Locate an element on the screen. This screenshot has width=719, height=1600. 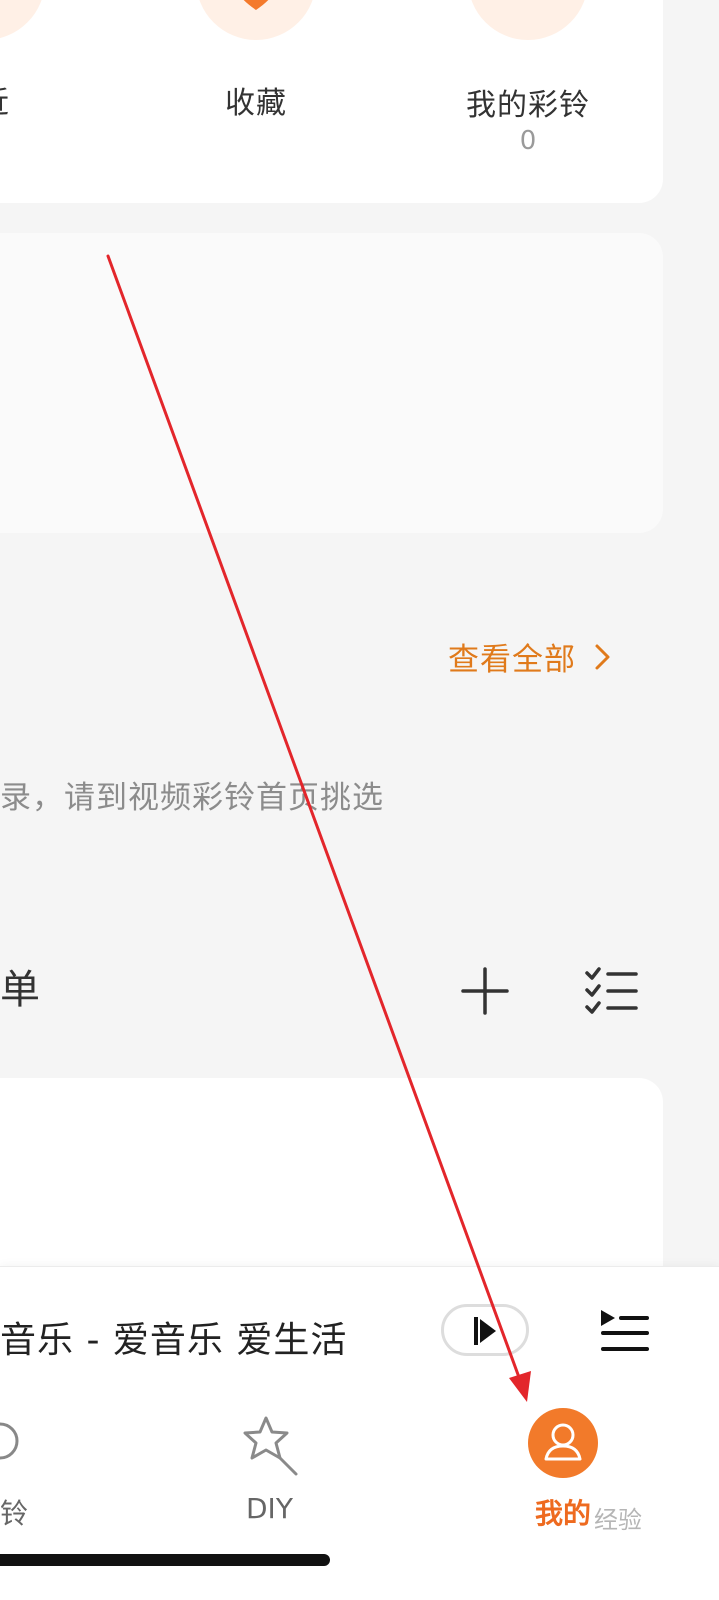
play-icon is located at coordinates (485, 1331).